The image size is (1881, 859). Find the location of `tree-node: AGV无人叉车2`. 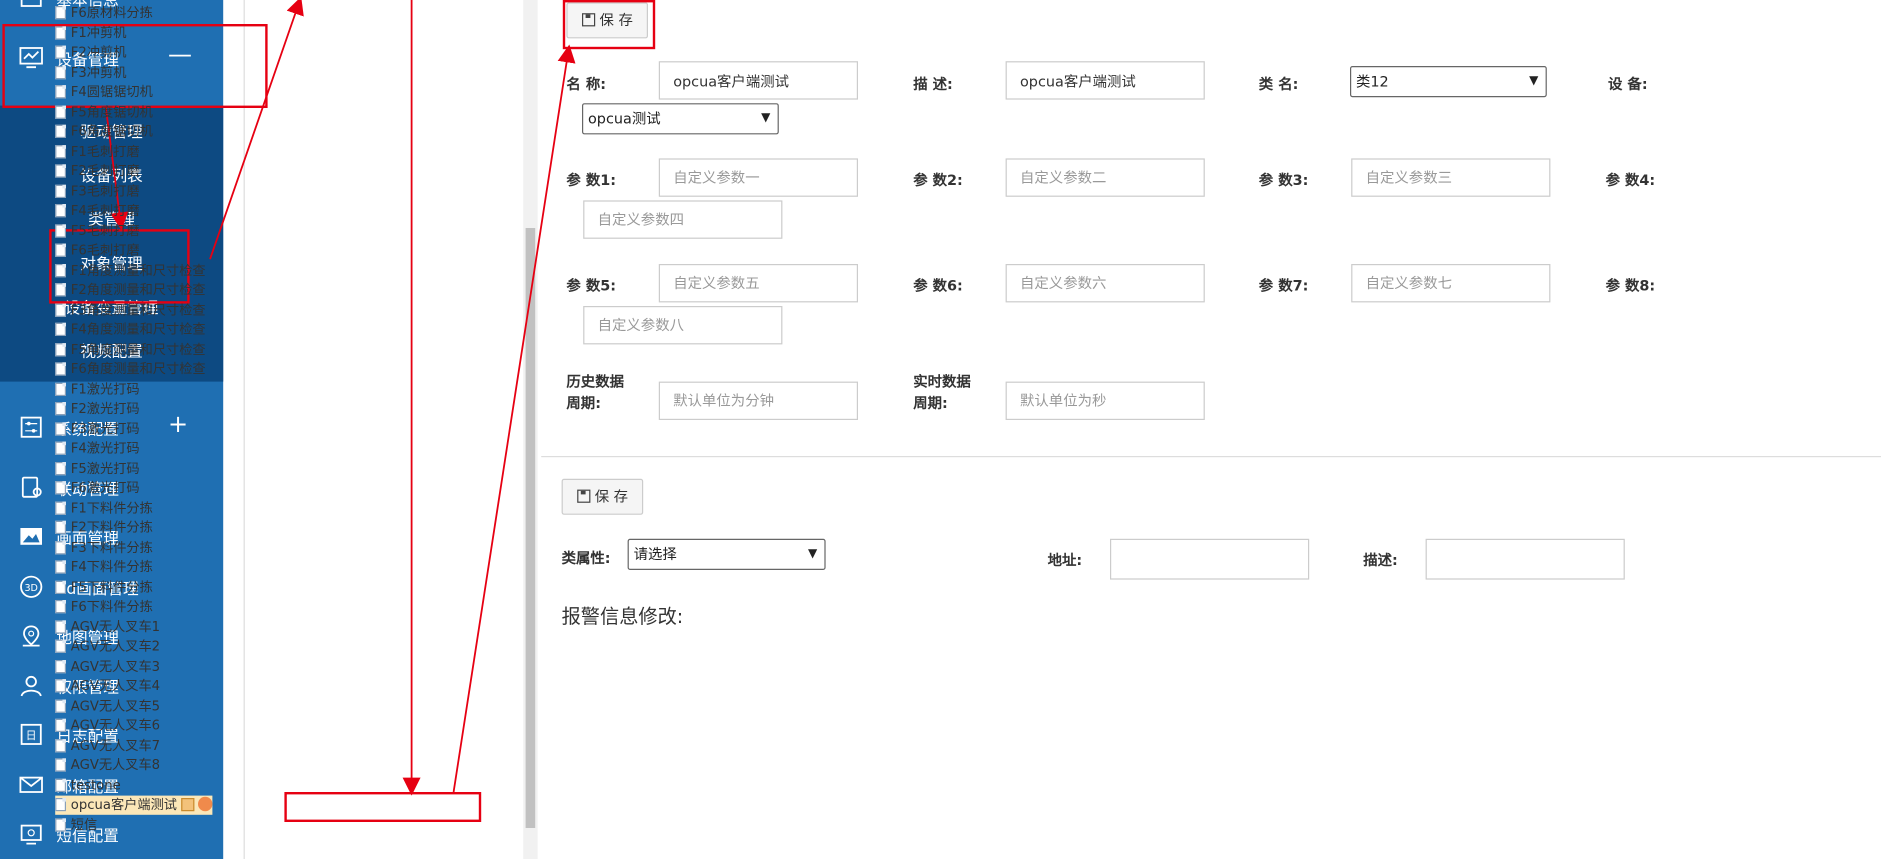

tree-node: AGV无人叉车2 is located at coordinates (107, 646).